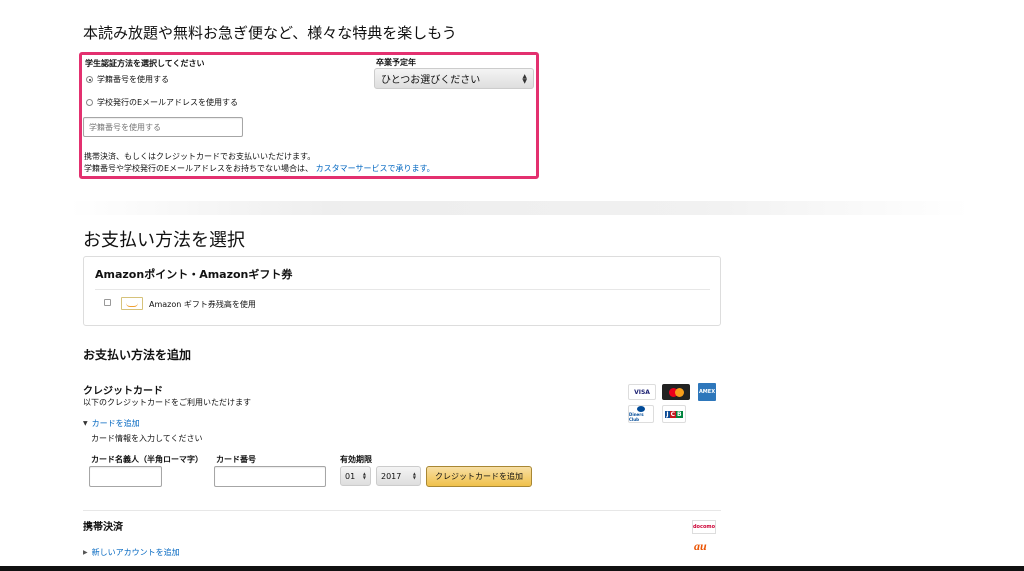 This screenshot has height=571, width=1024. I want to click on caret-right-icon: ▶, so click(85, 552).